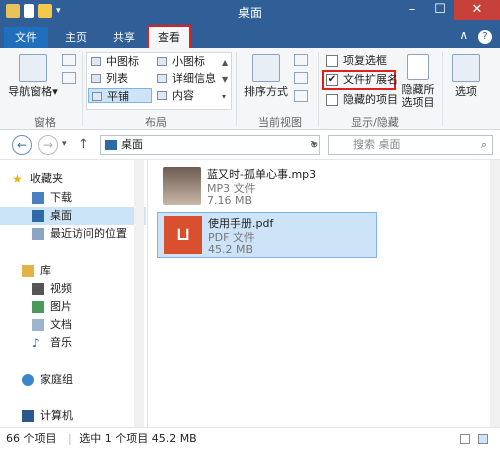  What do you see at coordinates (132, 144) in the screenshot?
I see `address-path: 桌面` at bounding box center [132, 144].